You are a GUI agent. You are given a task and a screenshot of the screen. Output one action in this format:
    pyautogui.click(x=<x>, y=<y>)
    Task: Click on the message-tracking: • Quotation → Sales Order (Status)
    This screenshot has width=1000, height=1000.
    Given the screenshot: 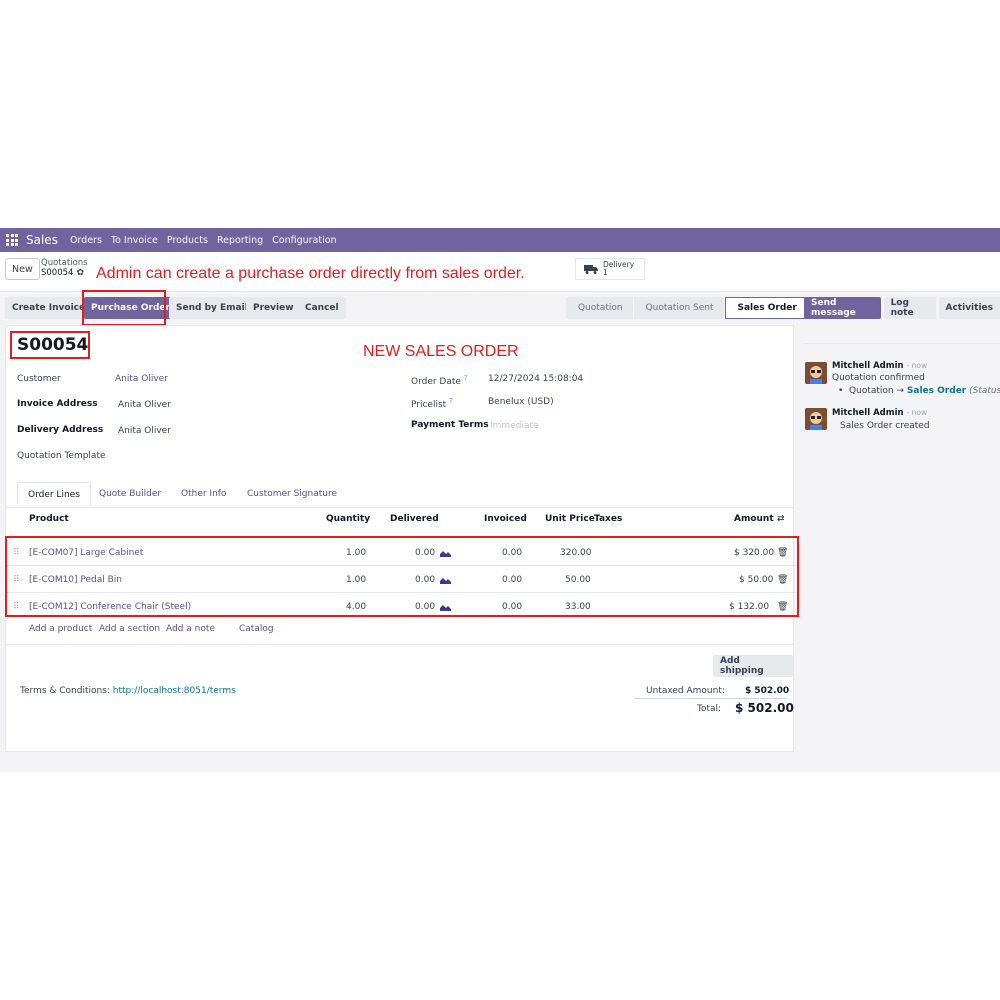 What is the action you would take?
    pyautogui.click(x=919, y=391)
    